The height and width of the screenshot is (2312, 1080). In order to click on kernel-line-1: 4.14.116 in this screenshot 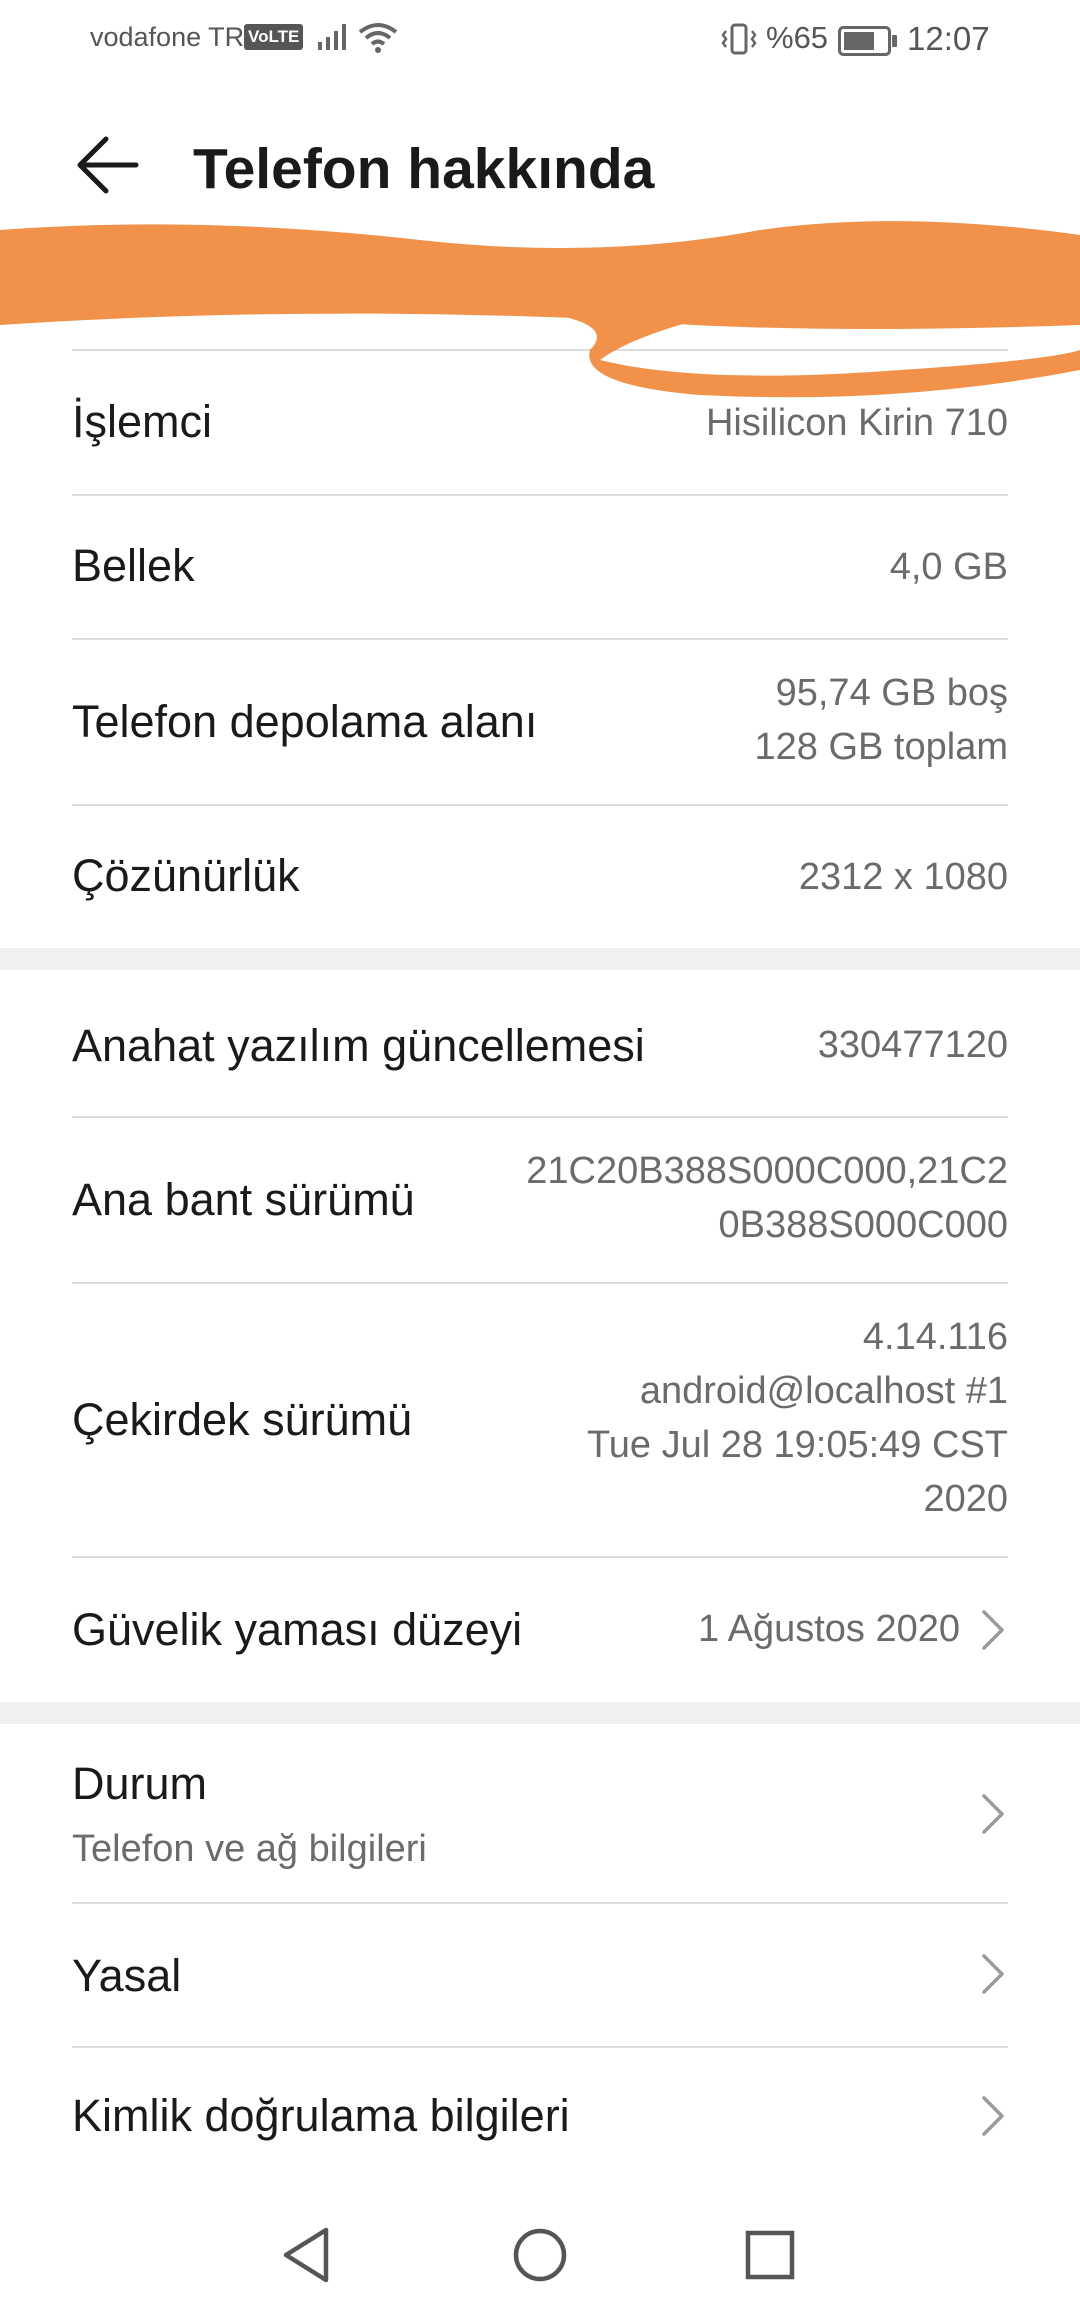, I will do `click(935, 1337)`.